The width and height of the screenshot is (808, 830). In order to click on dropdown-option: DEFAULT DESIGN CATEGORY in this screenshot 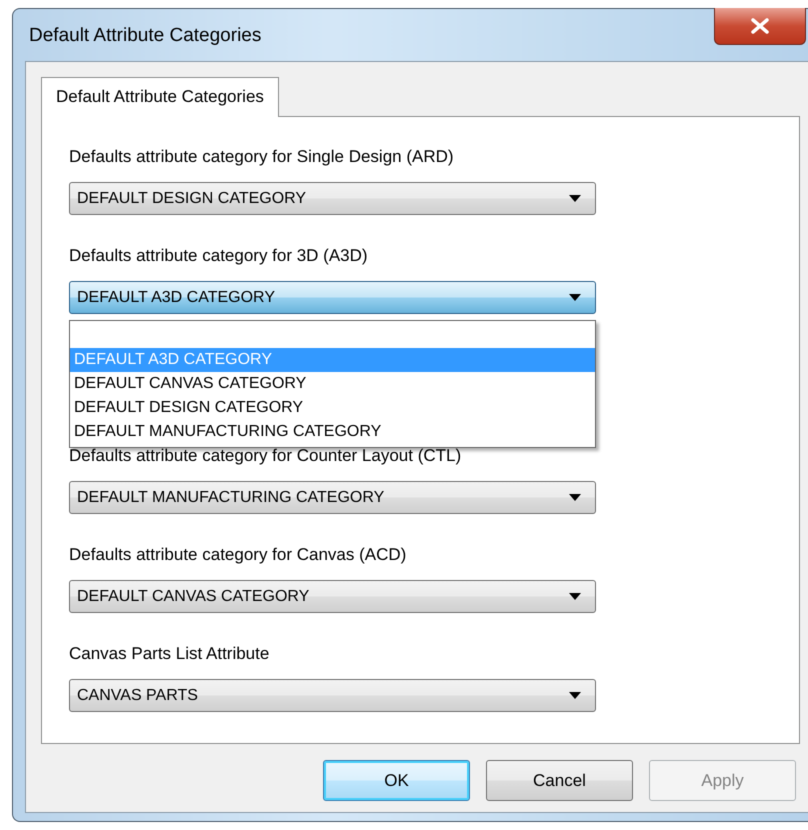, I will do `click(332, 408)`.